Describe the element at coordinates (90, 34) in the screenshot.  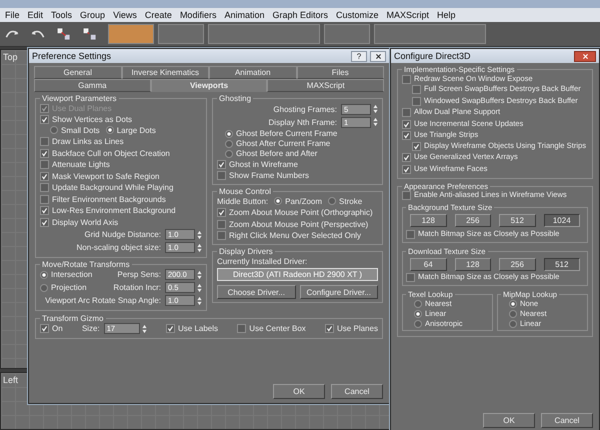
I see `unlink-icon` at that location.